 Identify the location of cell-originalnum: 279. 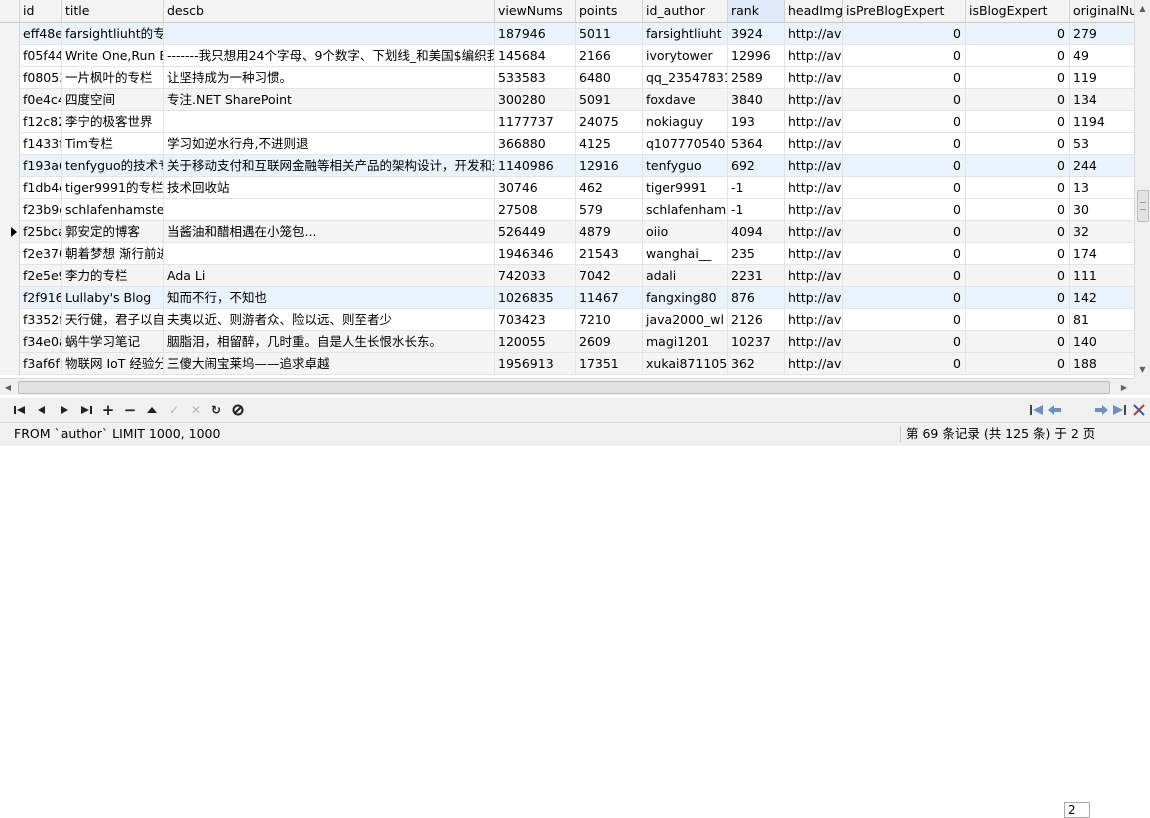
(1102, 33).